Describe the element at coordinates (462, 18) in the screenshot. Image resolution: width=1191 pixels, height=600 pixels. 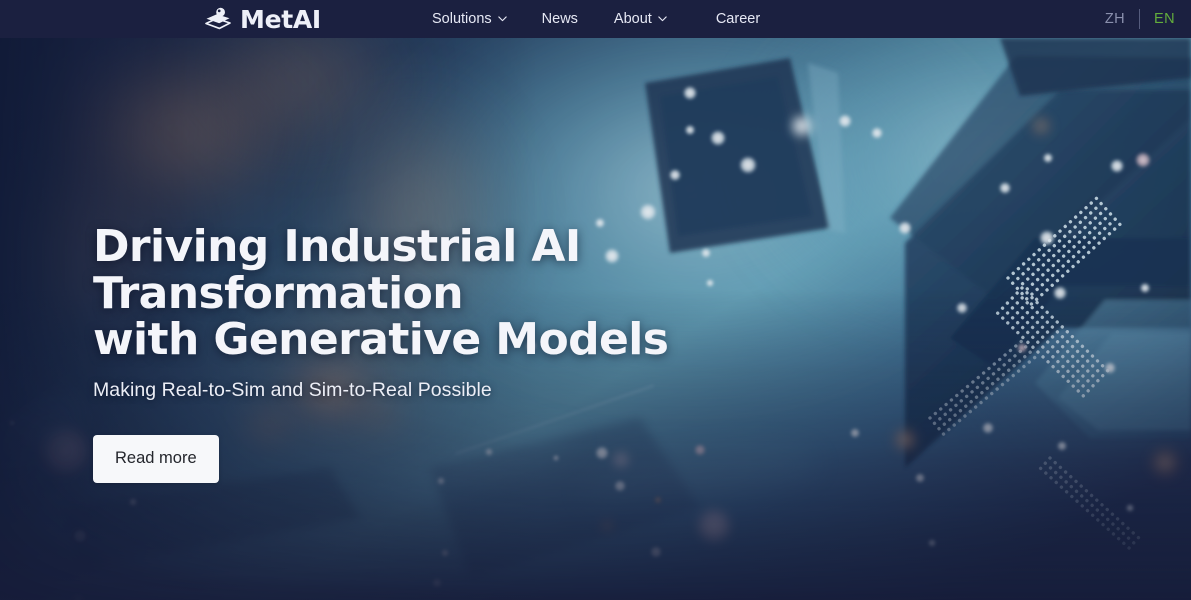
I see `nav-item-solutions-label: Solutions` at that location.